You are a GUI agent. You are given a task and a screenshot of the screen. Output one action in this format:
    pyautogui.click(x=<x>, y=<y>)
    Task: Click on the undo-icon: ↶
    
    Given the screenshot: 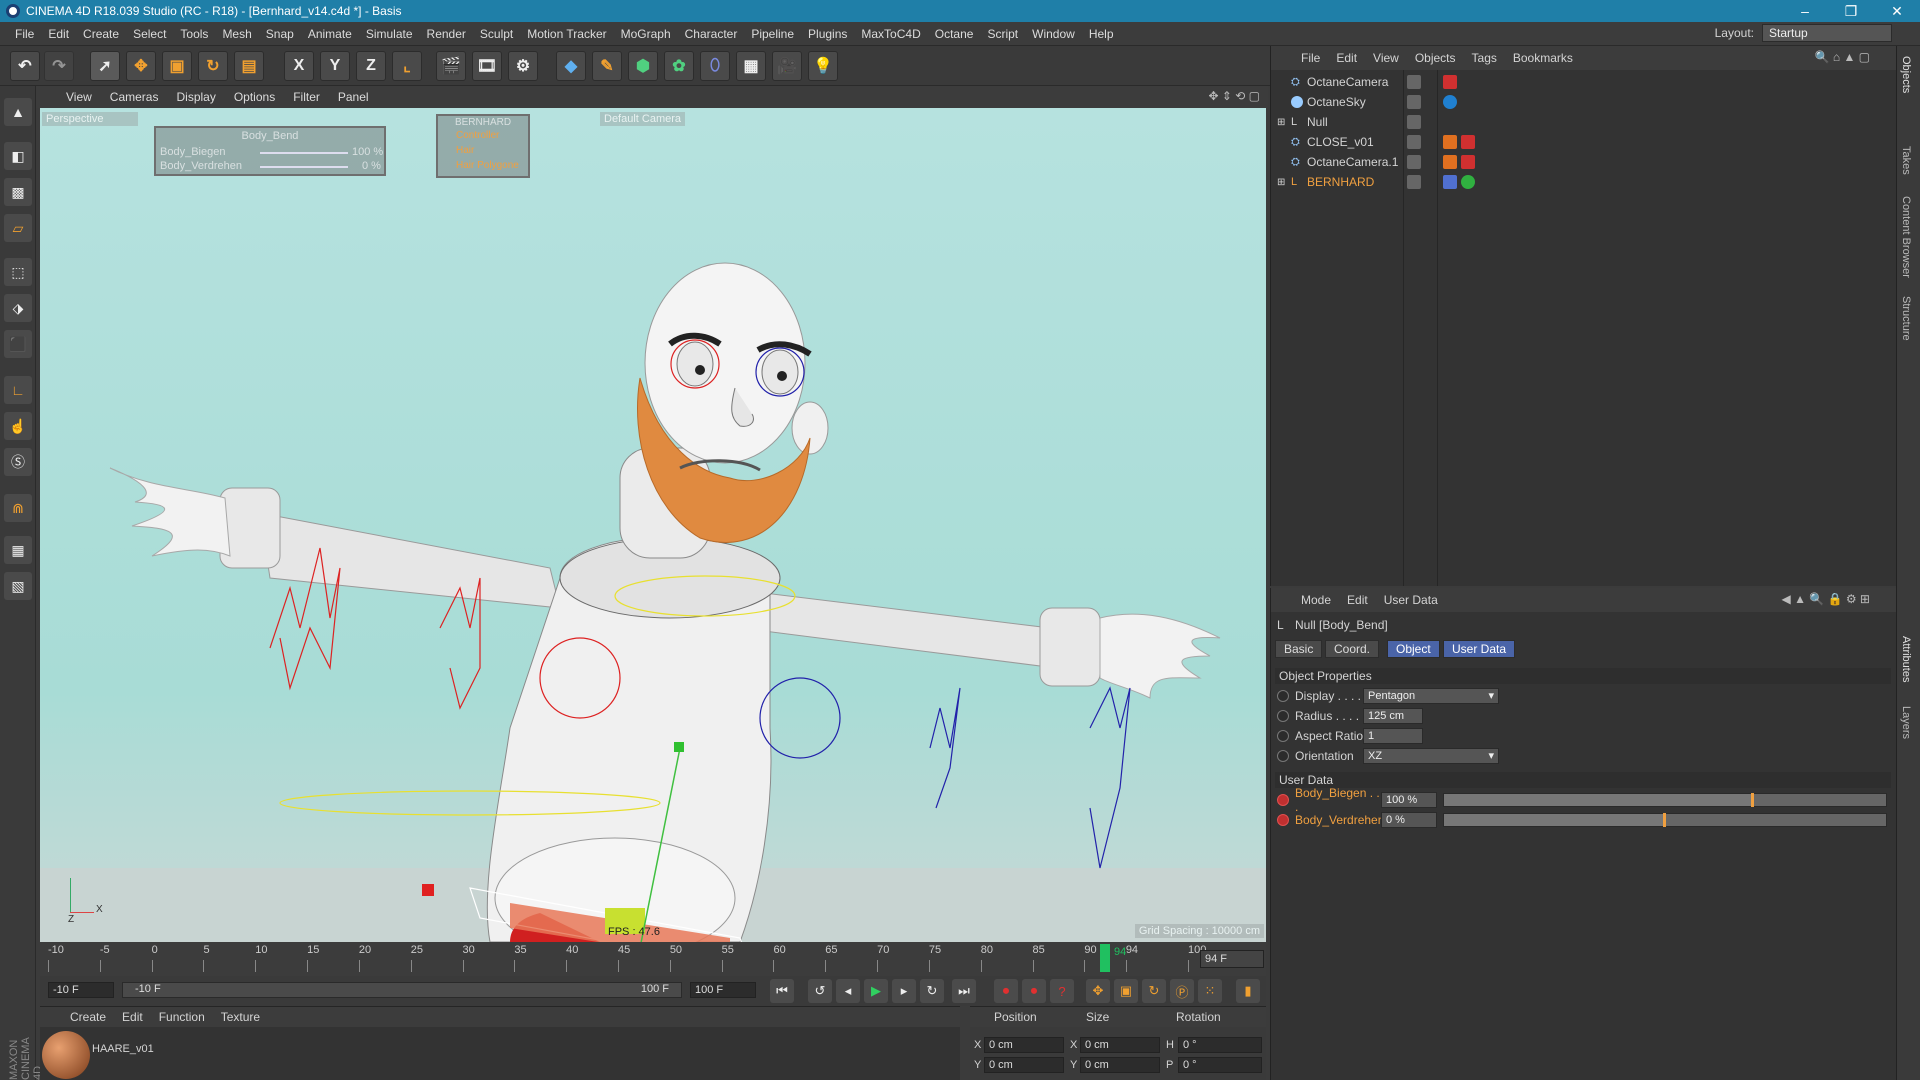 What is the action you would take?
    pyautogui.click(x=25, y=66)
    